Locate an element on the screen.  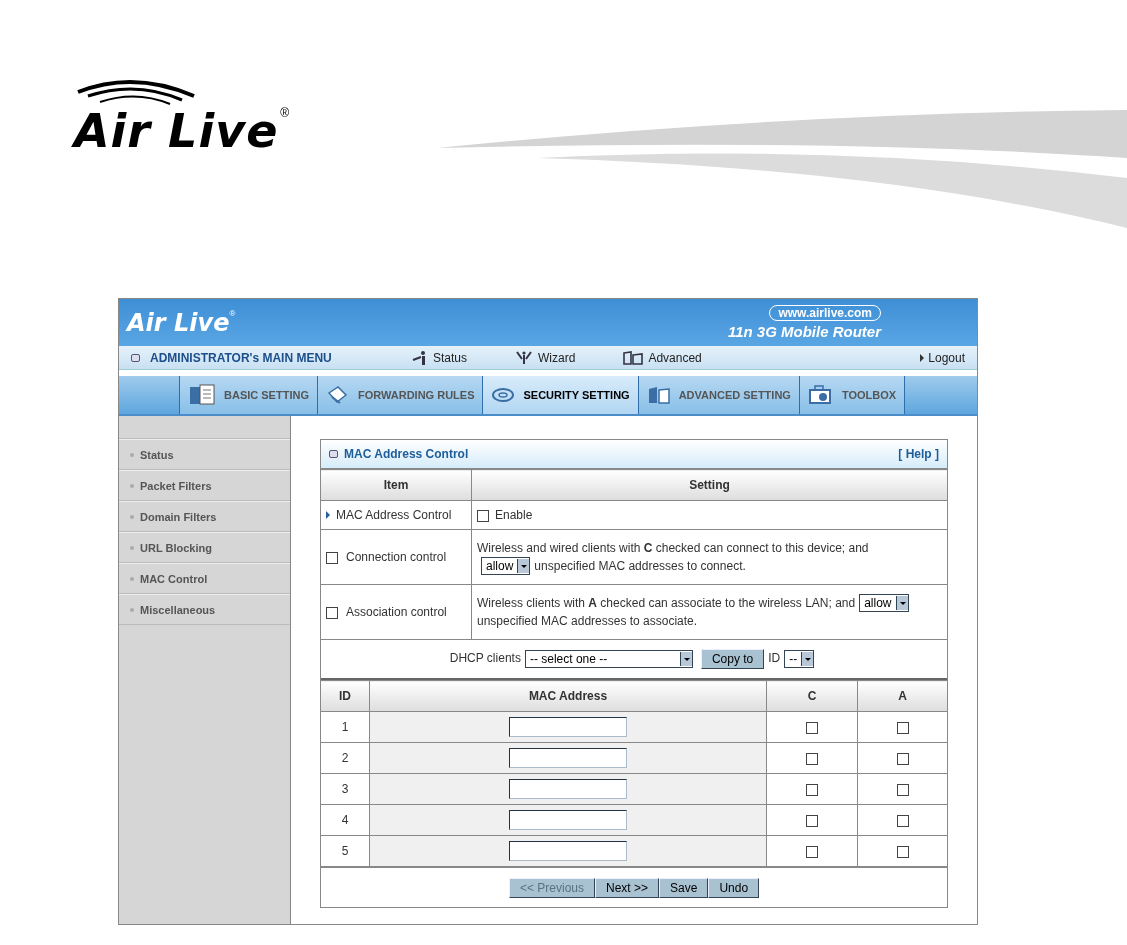
column-header: Item is located at coordinates (396, 485).